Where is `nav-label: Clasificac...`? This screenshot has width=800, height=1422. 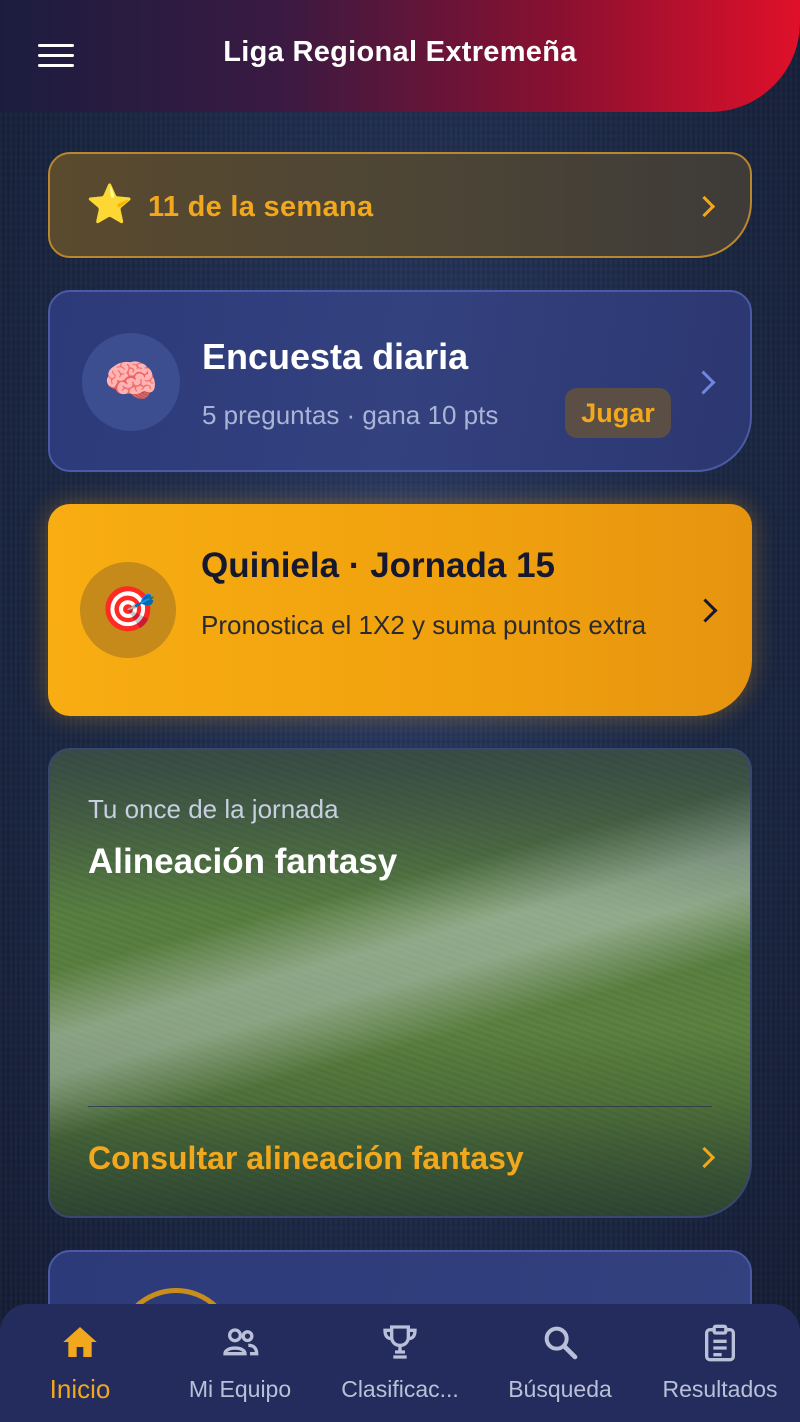
nav-label: Clasificac... is located at coordinates (400, 1389).